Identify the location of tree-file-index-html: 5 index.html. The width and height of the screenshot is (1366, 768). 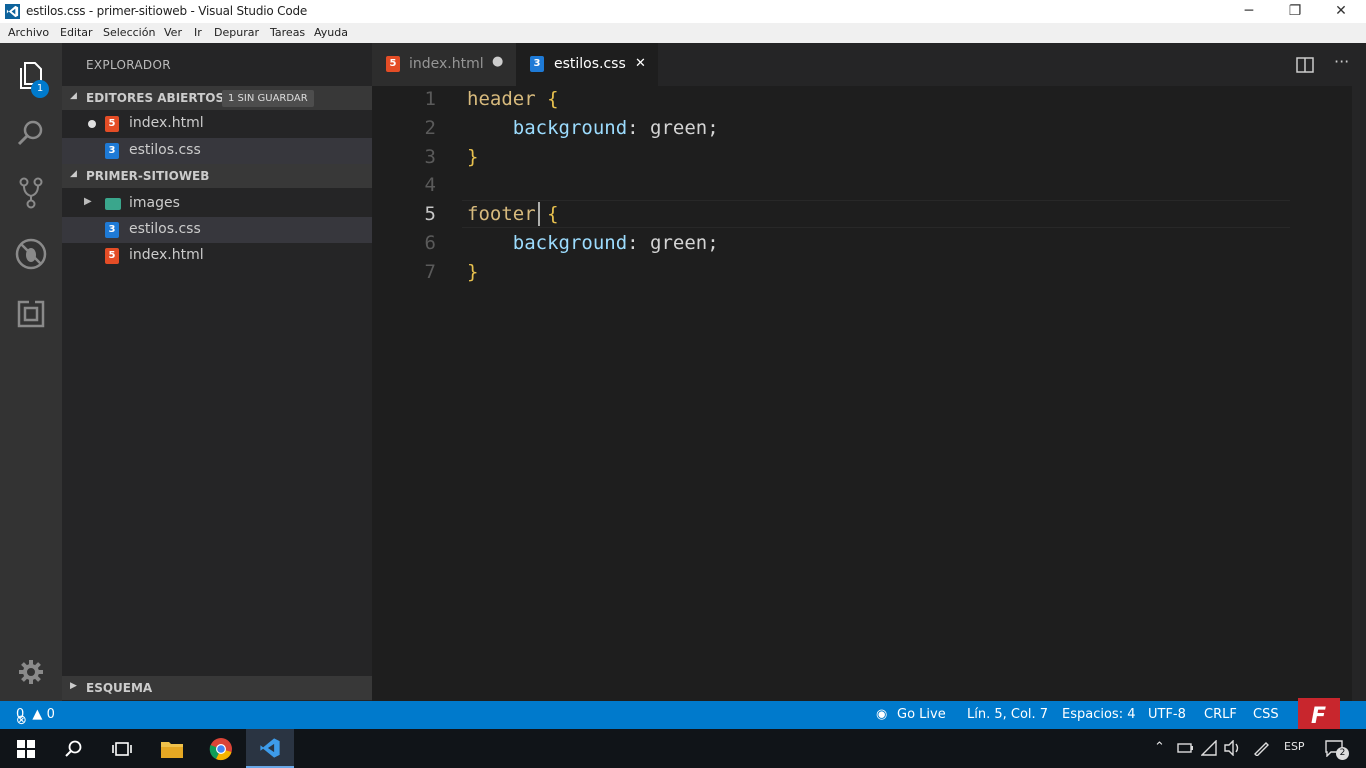
(217, 256).